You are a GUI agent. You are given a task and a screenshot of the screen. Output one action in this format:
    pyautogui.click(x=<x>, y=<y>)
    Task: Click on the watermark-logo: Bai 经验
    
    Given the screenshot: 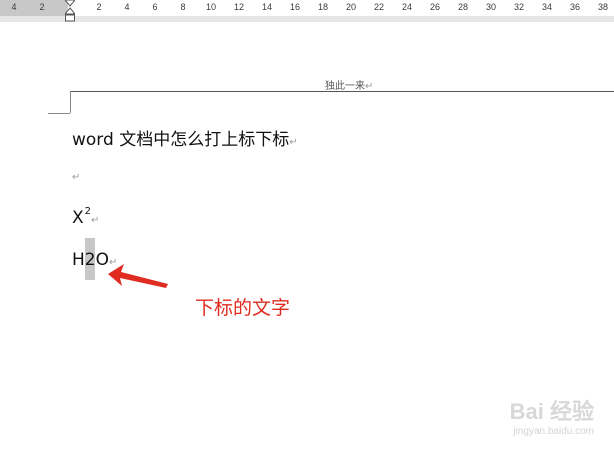 What is the action you would take?
    pyautogui.click(x=551, y=411)
    